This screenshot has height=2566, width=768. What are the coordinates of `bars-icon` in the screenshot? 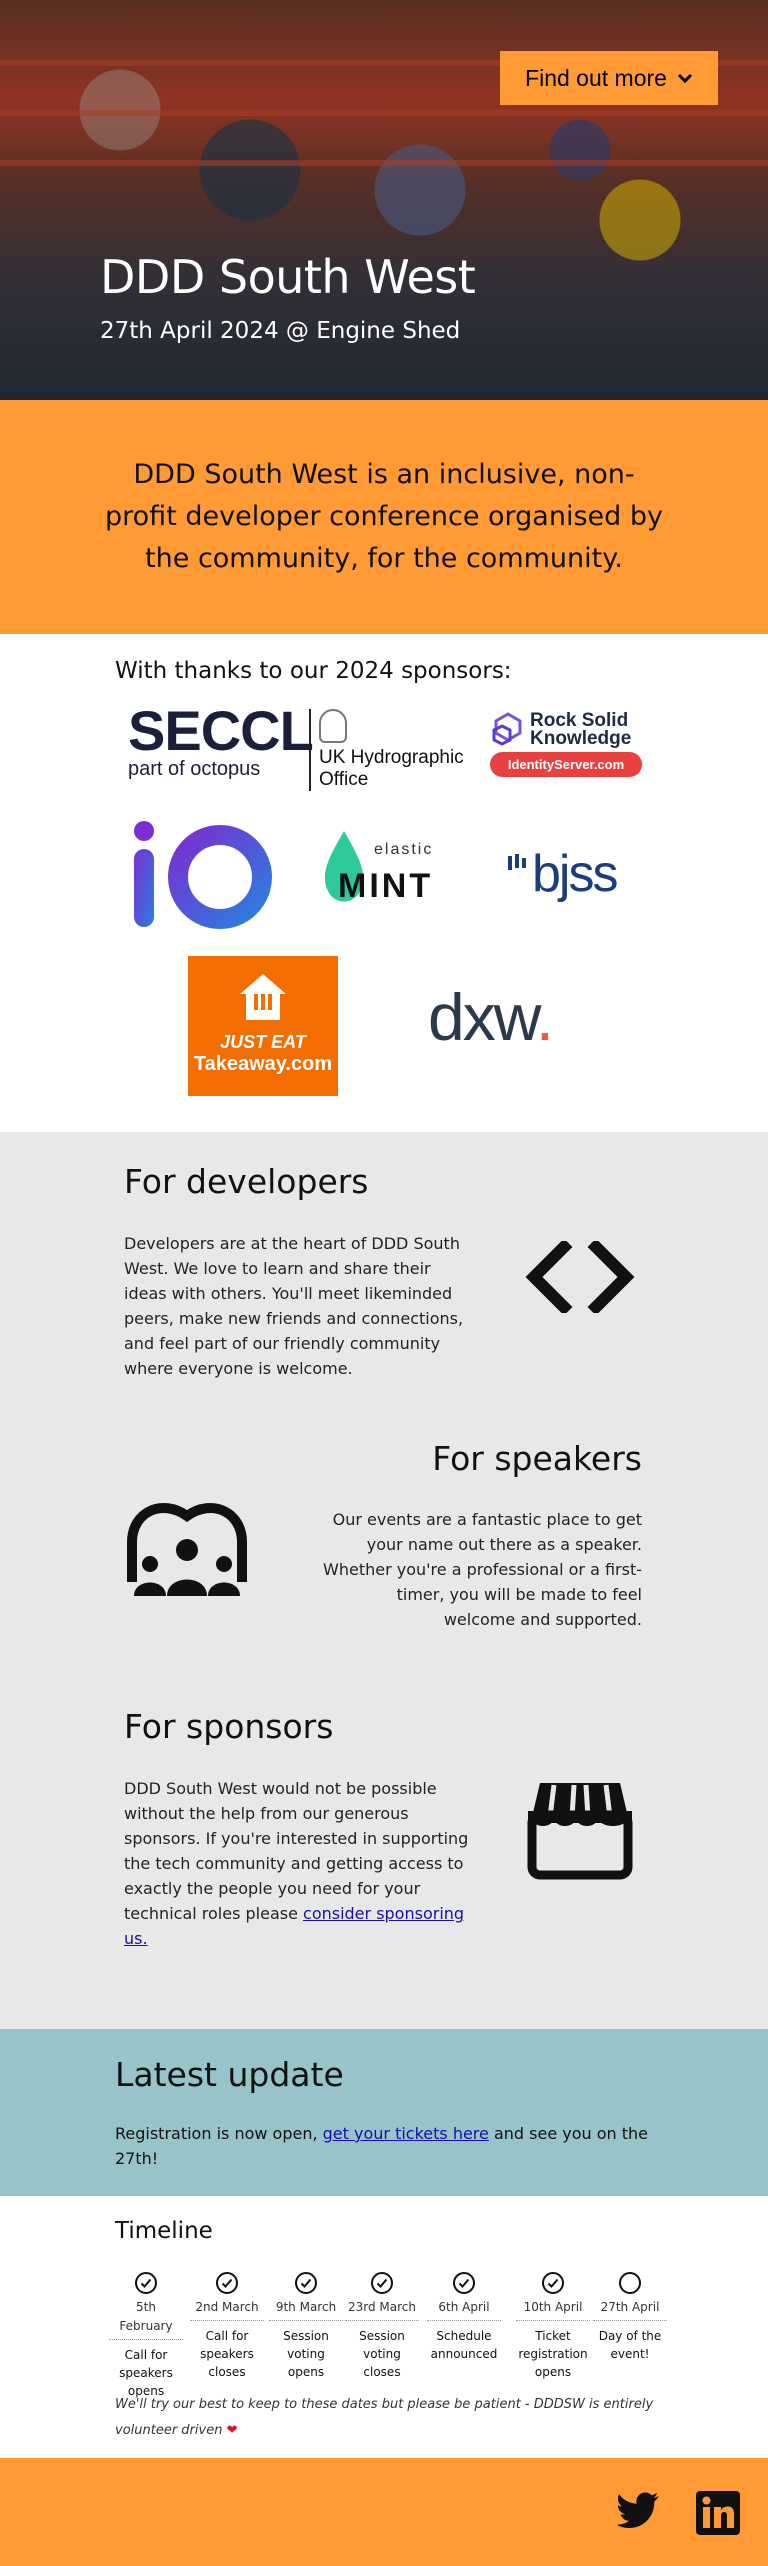 It's located at (517, 862).